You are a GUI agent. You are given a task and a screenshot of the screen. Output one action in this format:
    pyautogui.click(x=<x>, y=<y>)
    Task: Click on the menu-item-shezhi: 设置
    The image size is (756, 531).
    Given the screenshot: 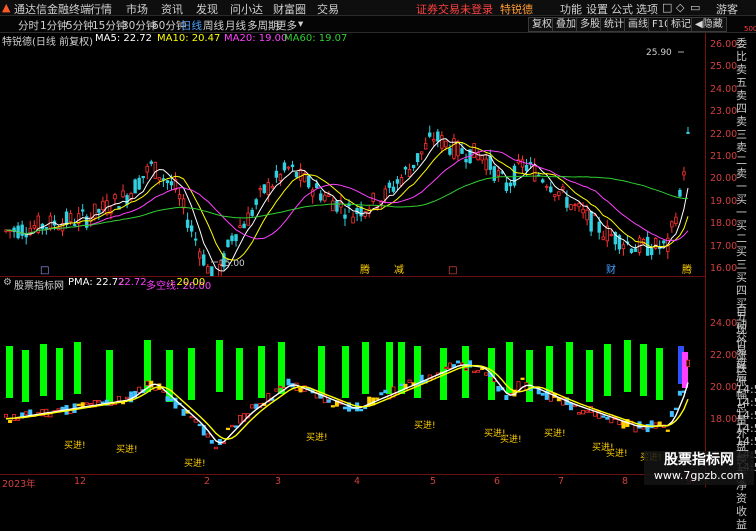 What is the action you would take?
    pyautogui.click(x=597, y=9)
    